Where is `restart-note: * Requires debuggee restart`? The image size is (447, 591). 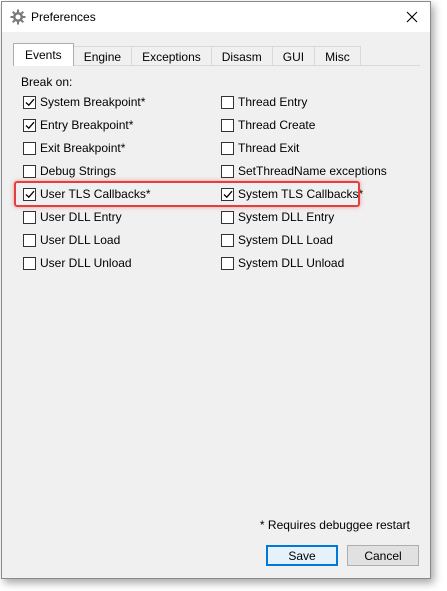
restart-note: * Requires debuggee restart is located at coordinates (334, 525).